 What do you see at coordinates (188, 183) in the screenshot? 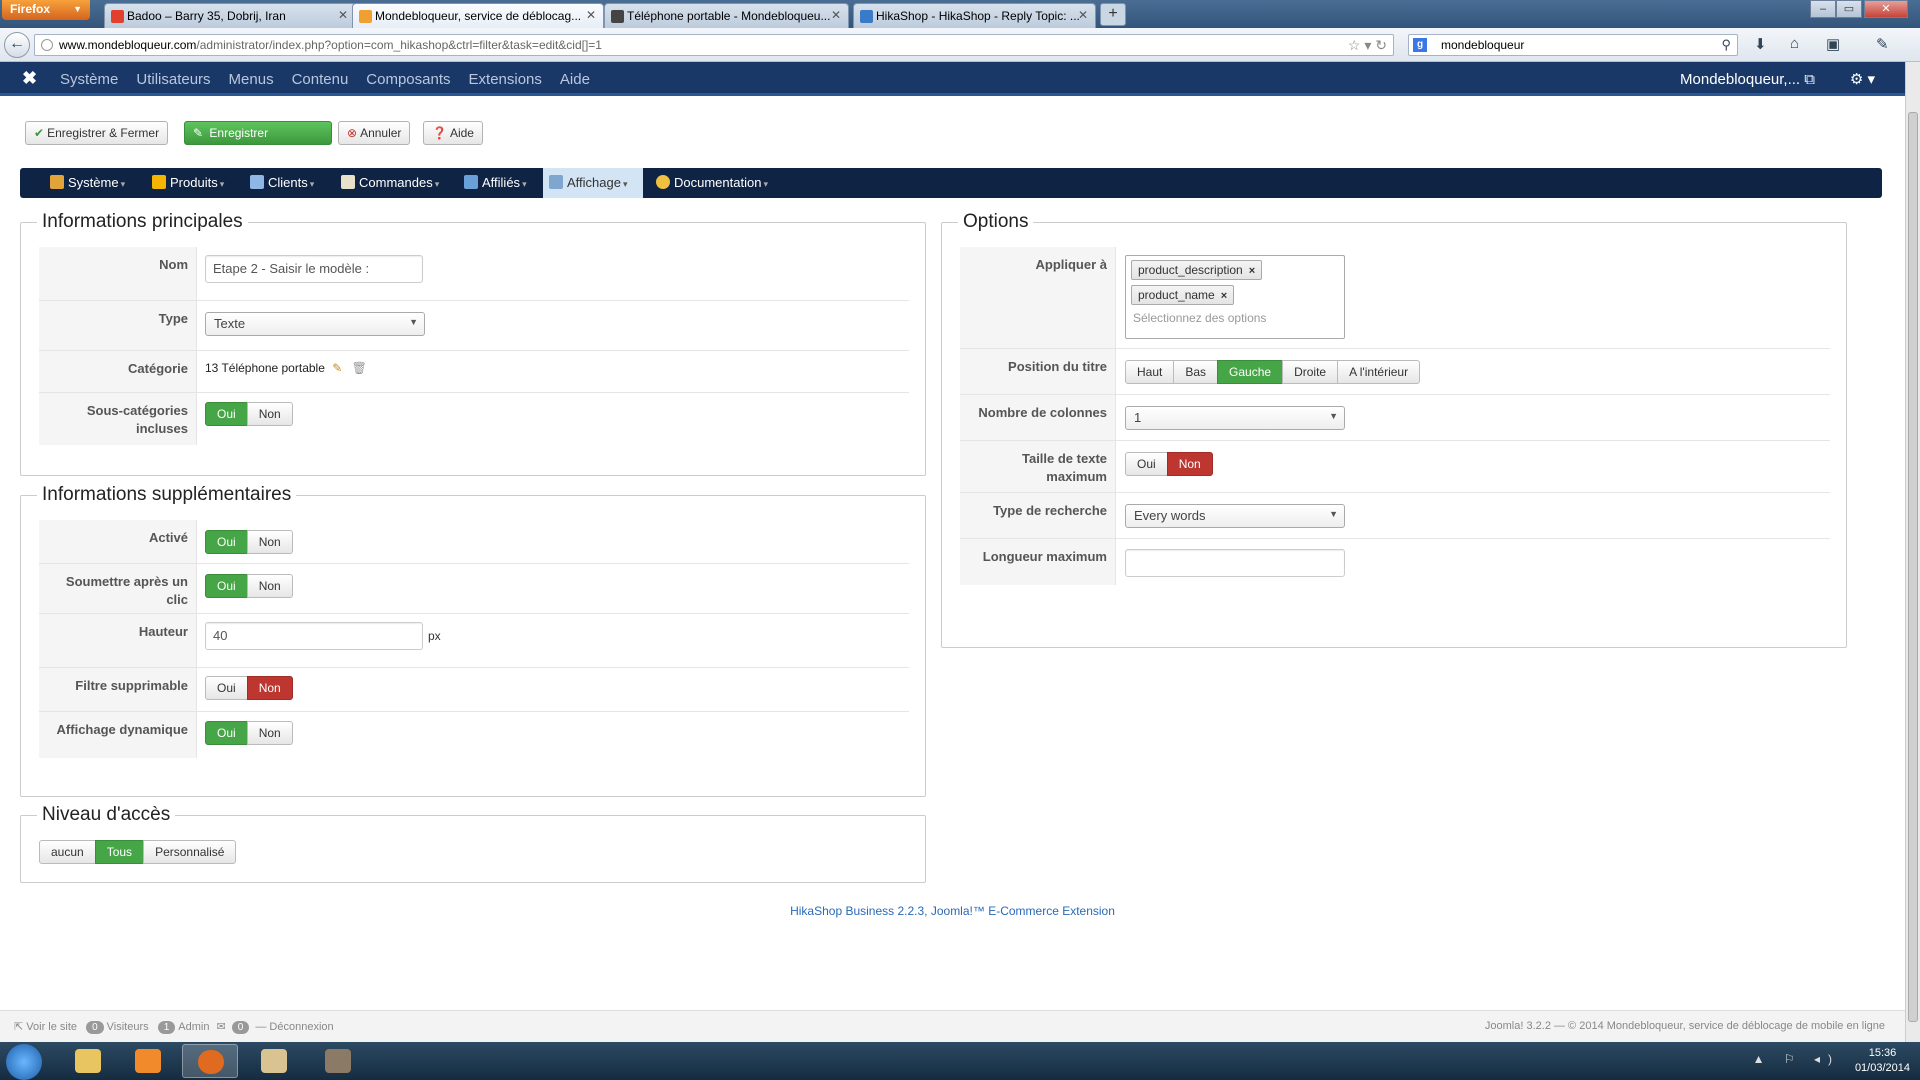
I see `hika-menu-products: Produits ▾` at bounding box center [188, 183].